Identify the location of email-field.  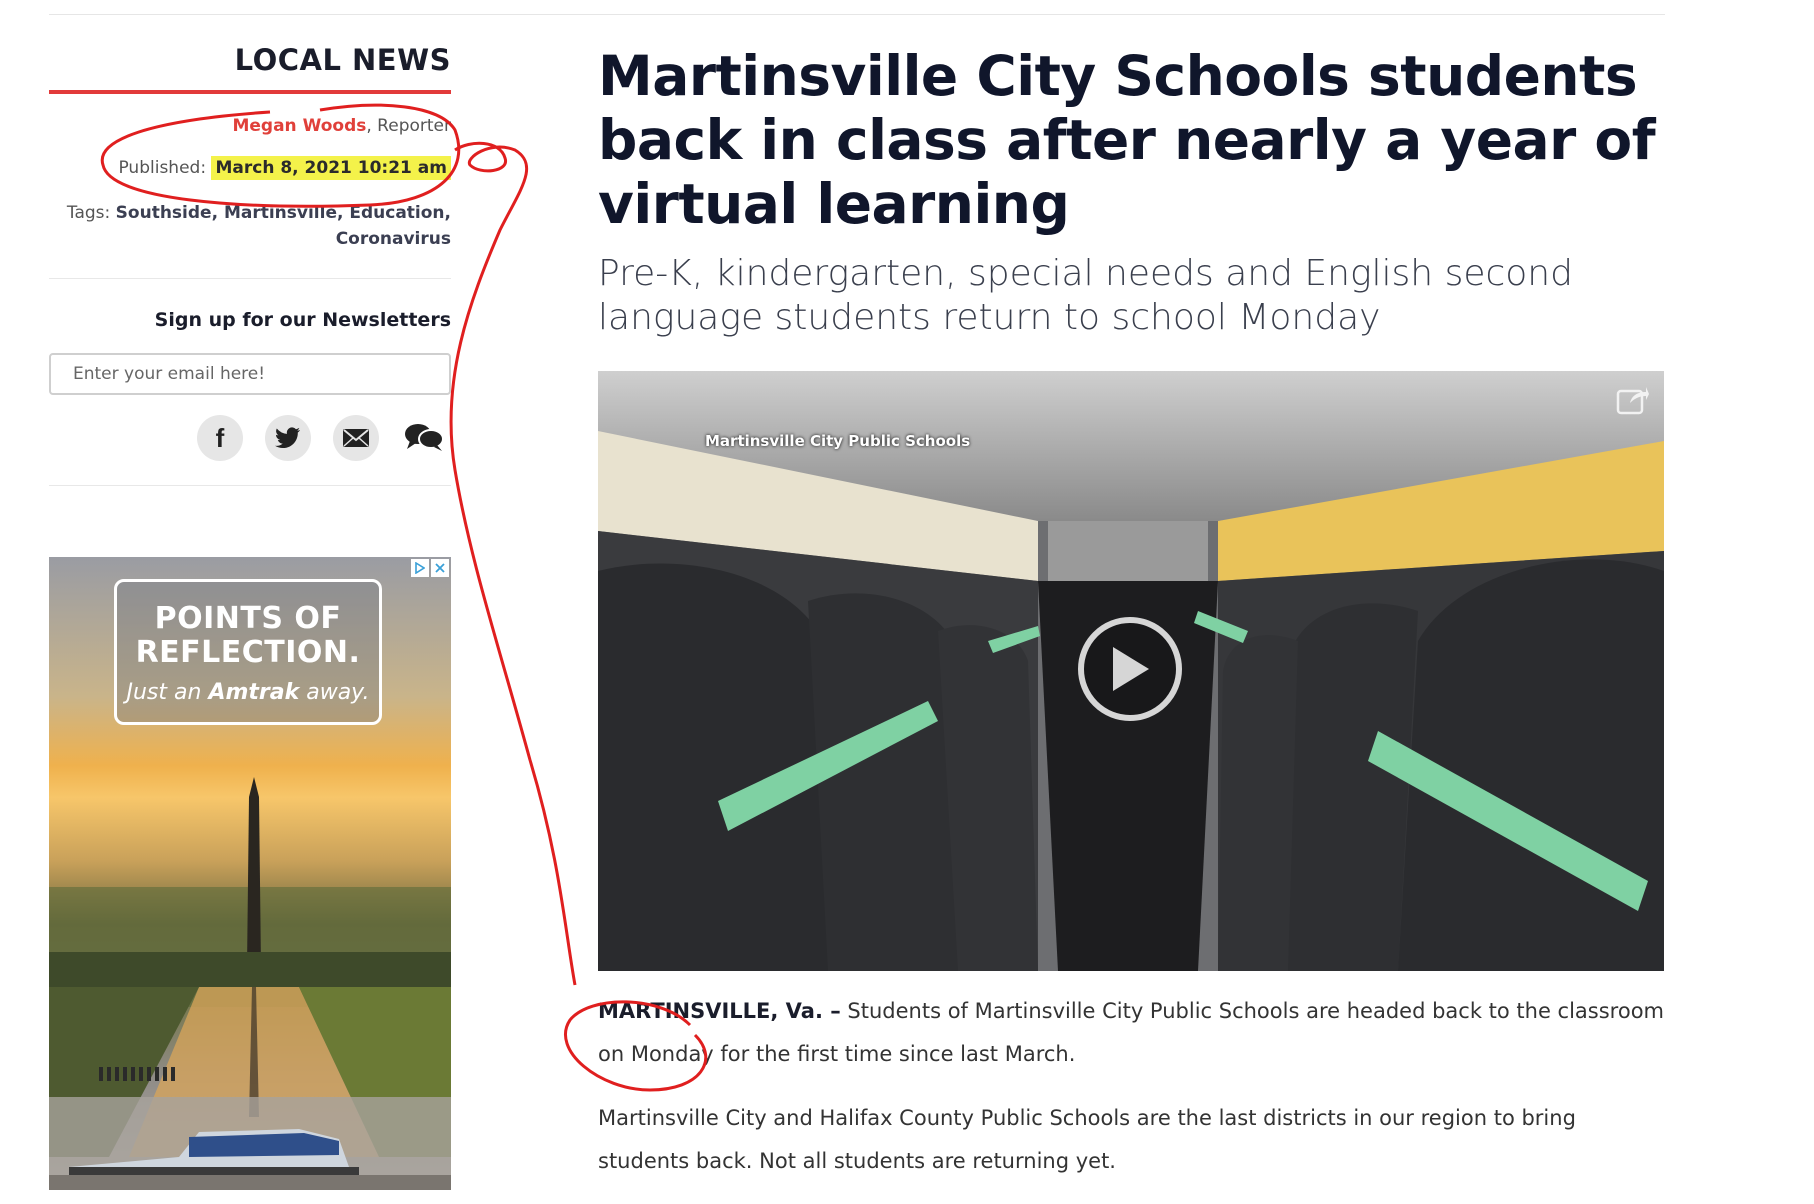
(250, 374).